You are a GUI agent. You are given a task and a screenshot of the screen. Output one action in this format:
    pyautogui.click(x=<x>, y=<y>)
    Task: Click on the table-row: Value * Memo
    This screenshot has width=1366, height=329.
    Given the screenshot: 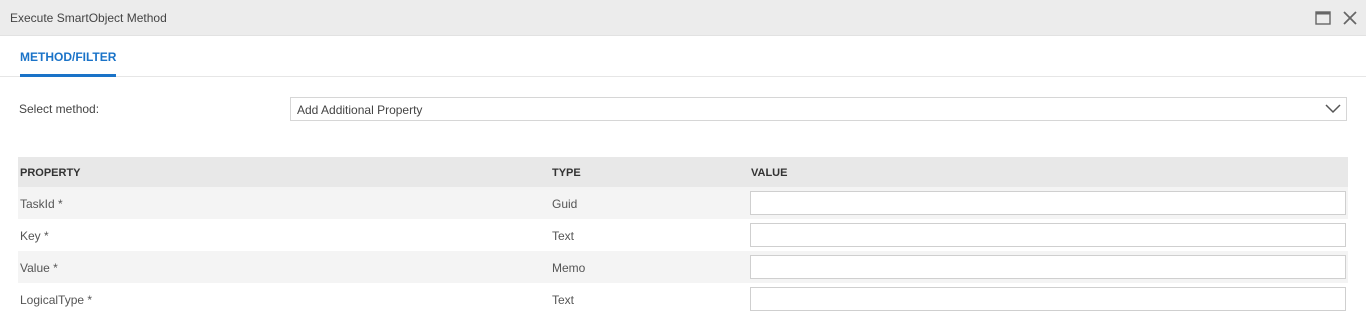 What is the action you would take?
    pyautogui.click(x=683, y=267)
    